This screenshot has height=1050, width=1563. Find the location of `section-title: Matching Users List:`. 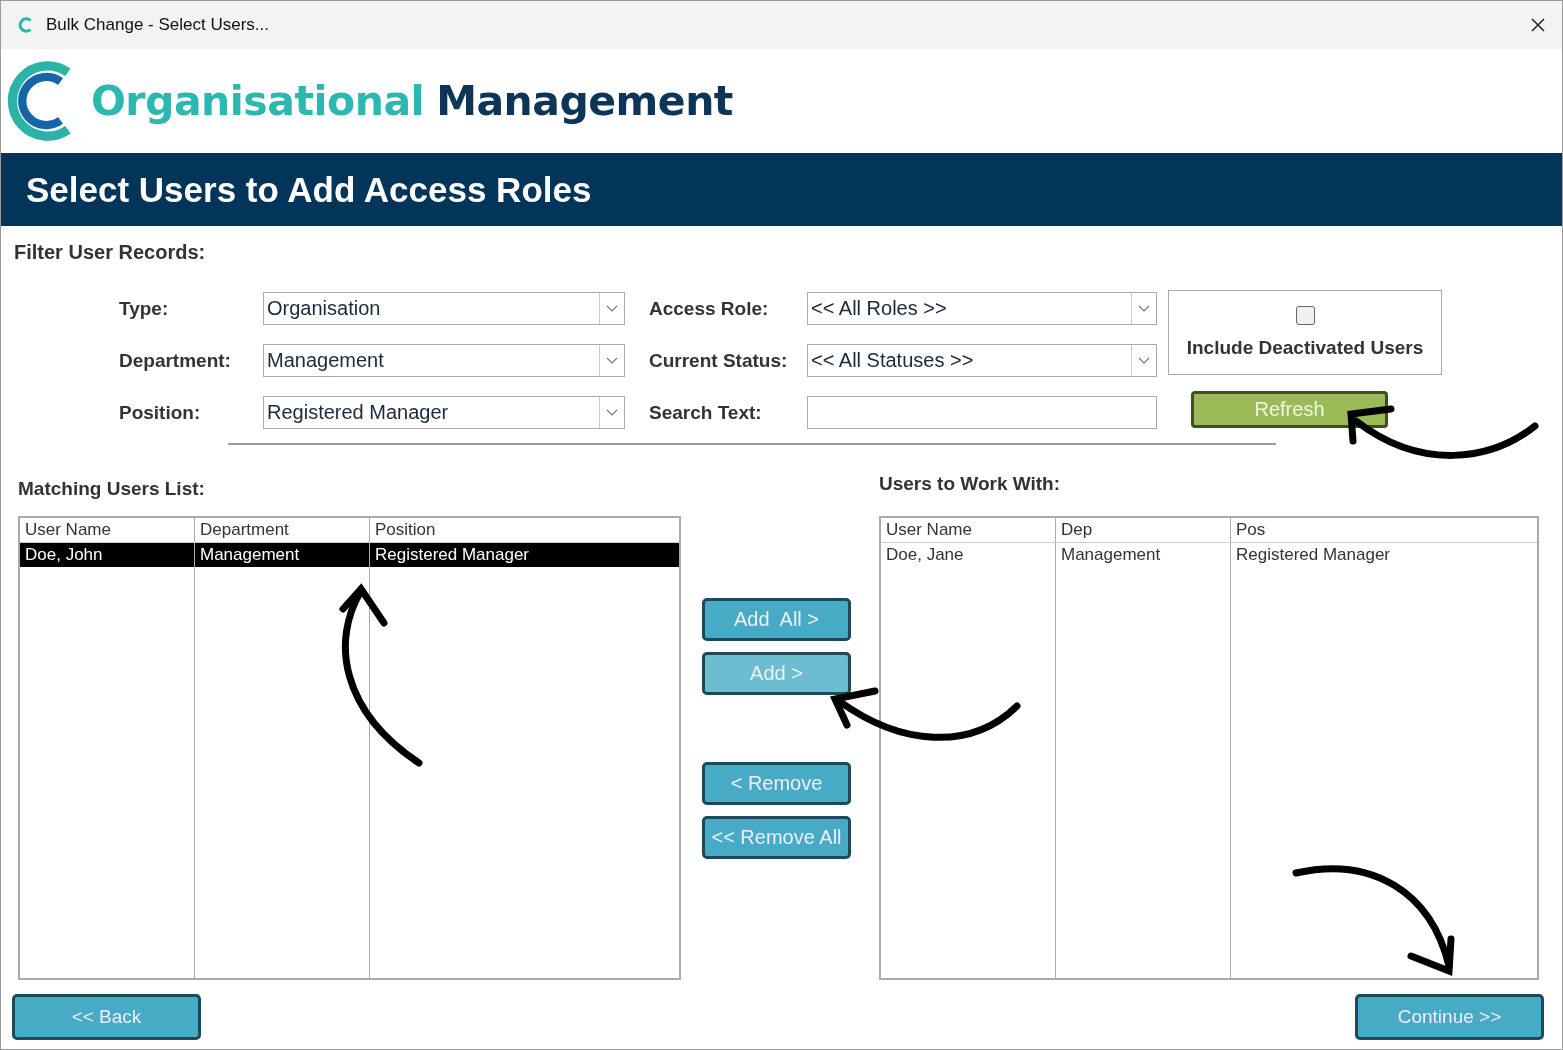

section-title: Matching Users List: is located at coordinates (112, 489).